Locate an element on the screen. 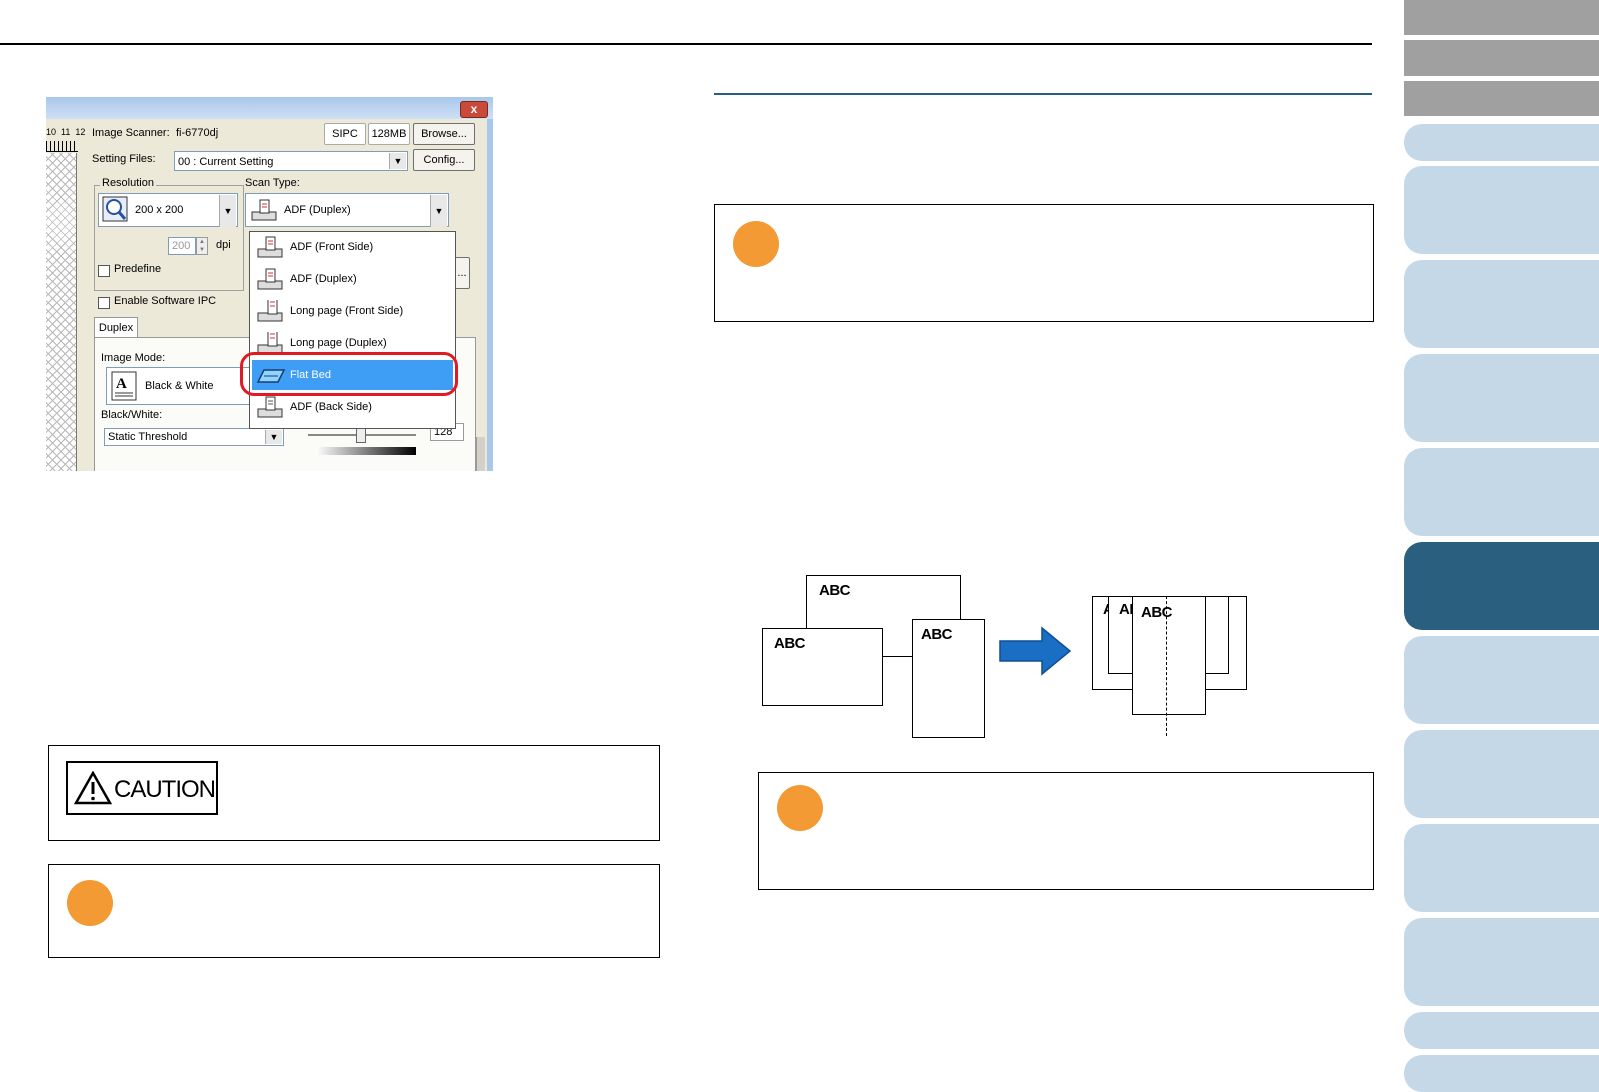  memory-indicator: 128MB is located at coordinates (389, 134).